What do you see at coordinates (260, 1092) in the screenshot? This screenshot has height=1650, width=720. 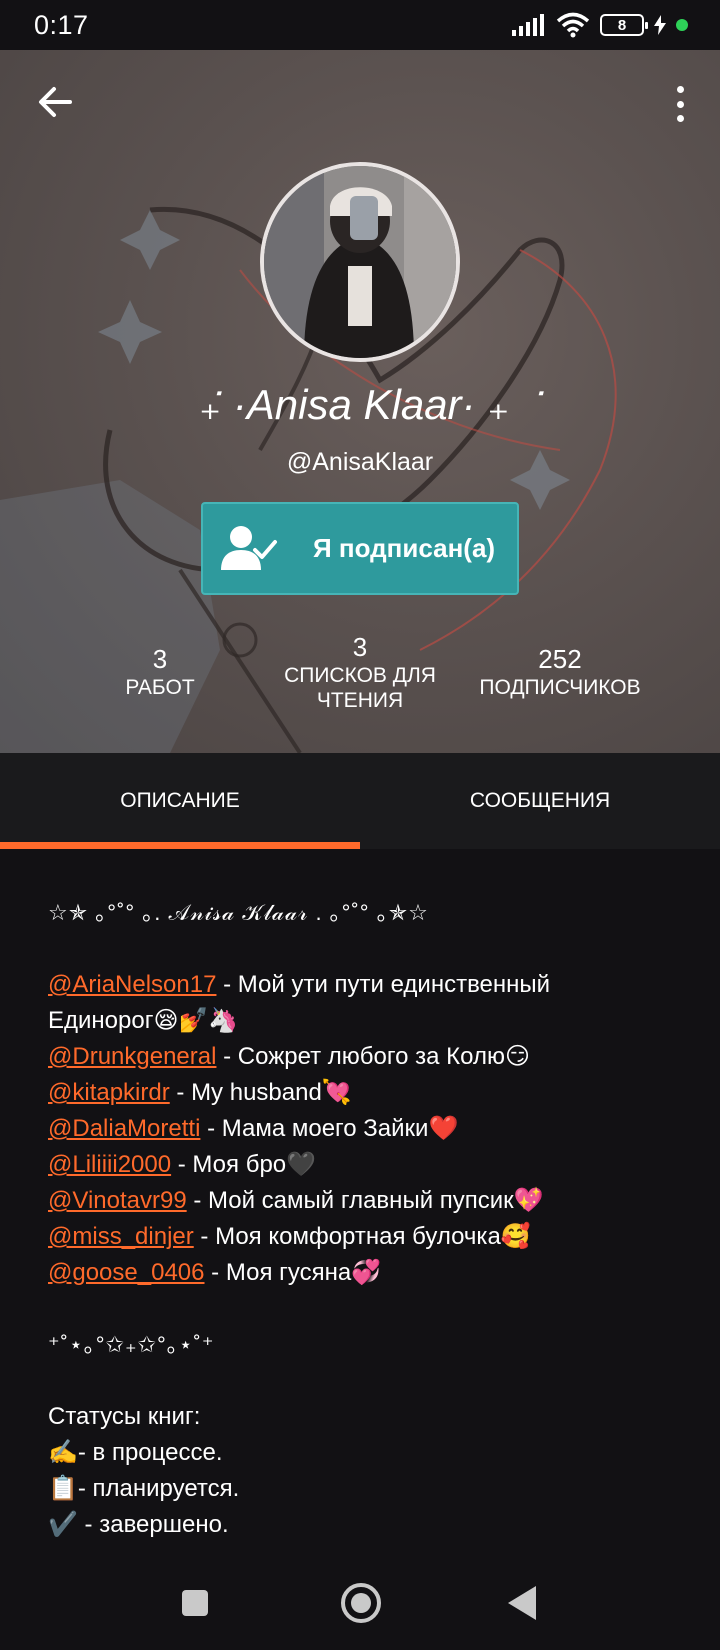 I see `mention-text: - My husband💘` at bounding box center [260, 1092].